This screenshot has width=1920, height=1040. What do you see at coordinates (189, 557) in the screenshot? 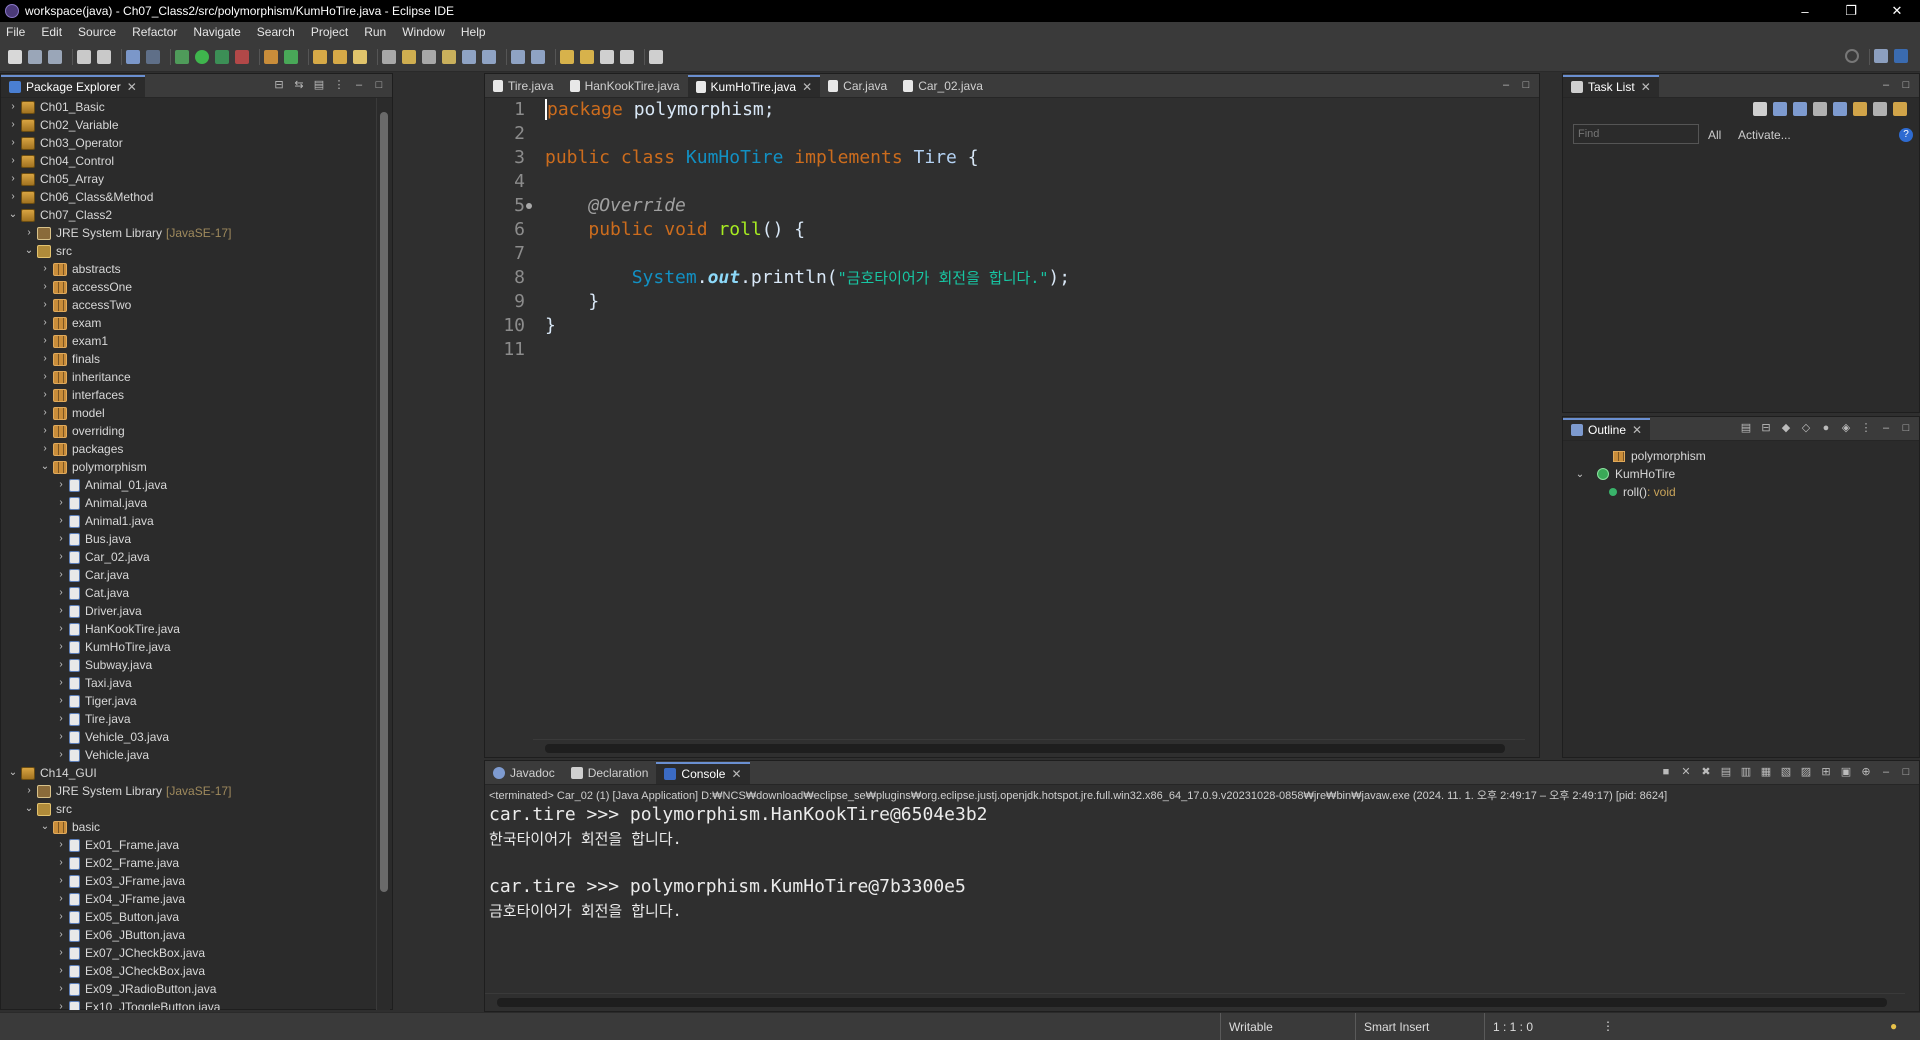
I see `tree-item: › Car_02.java` at bounding box center [189, 557].